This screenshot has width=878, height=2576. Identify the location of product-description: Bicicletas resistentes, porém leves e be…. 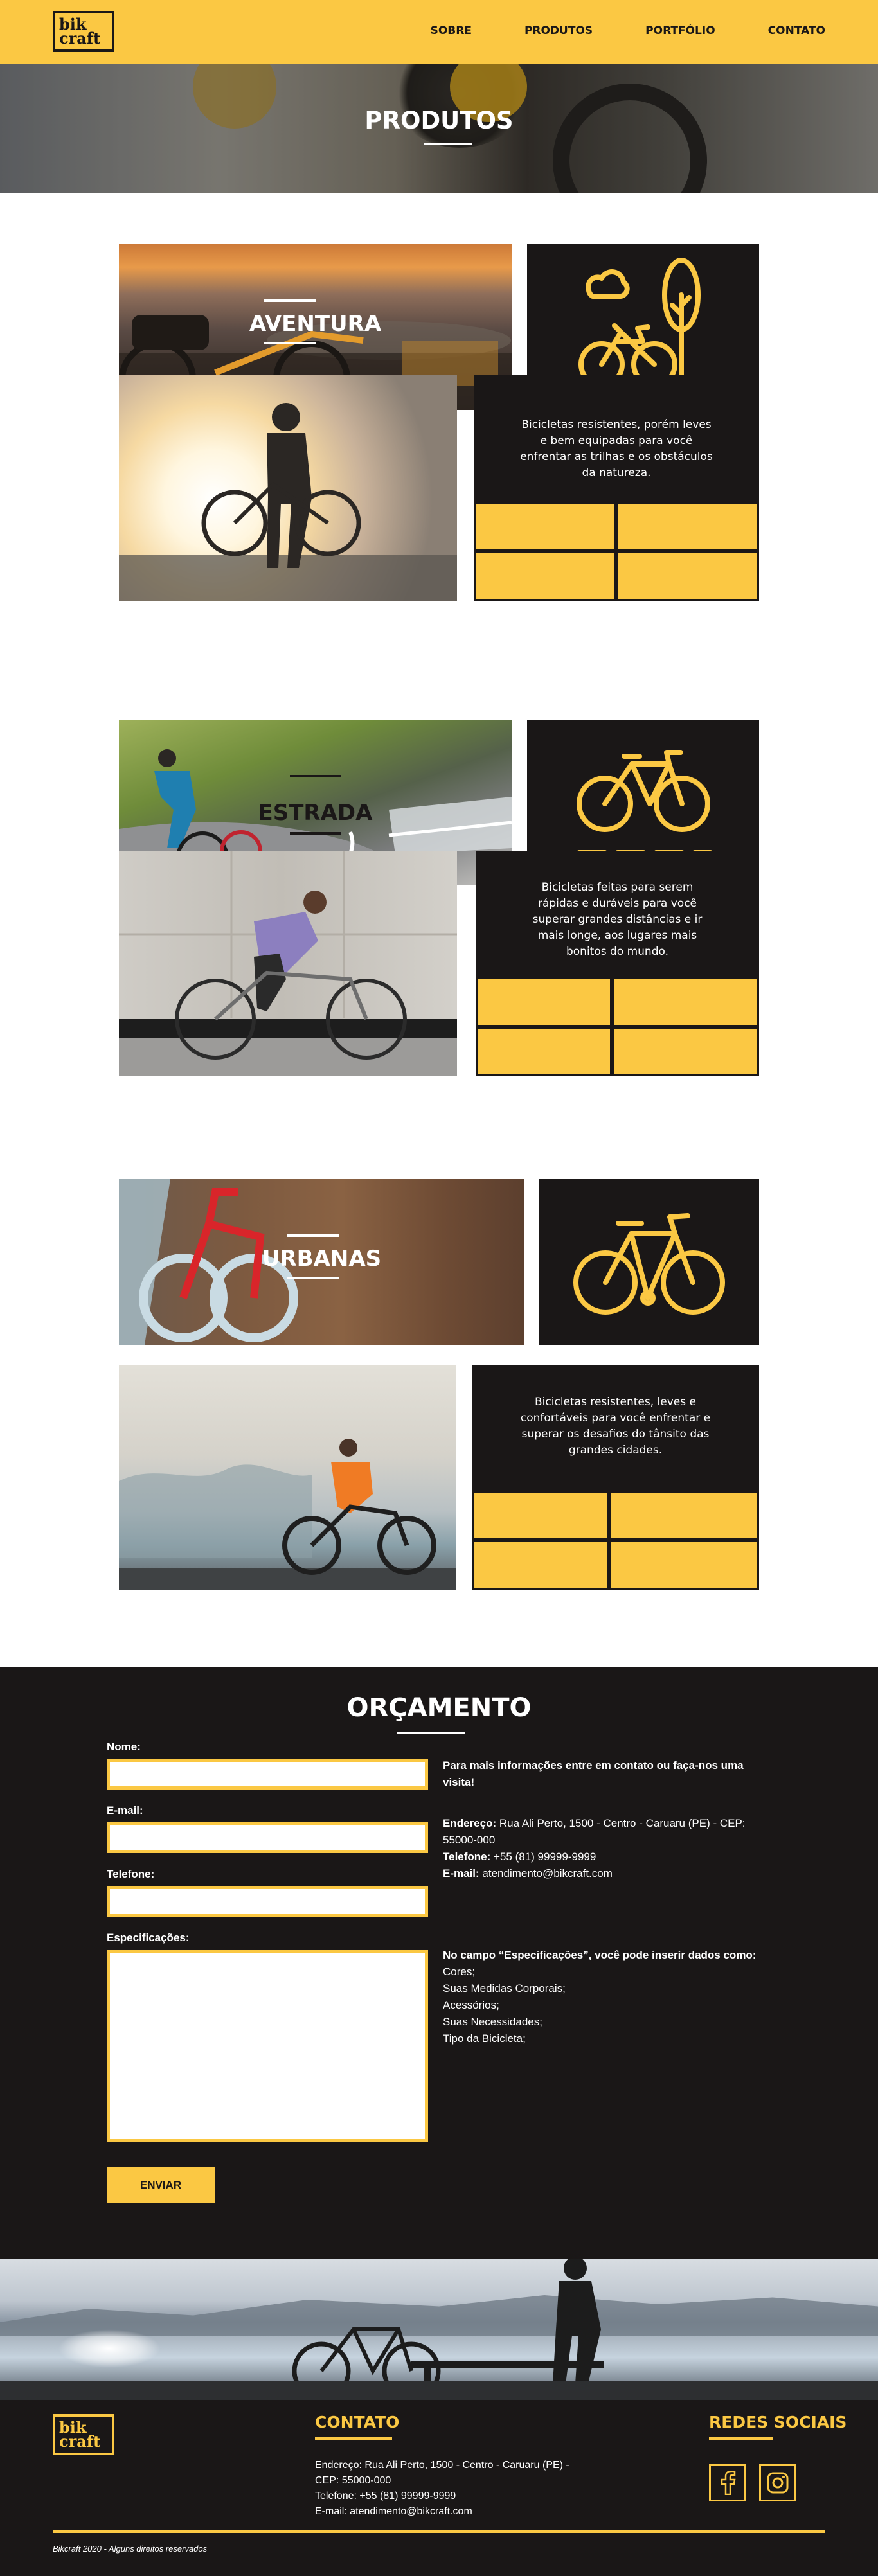
(616, 449).